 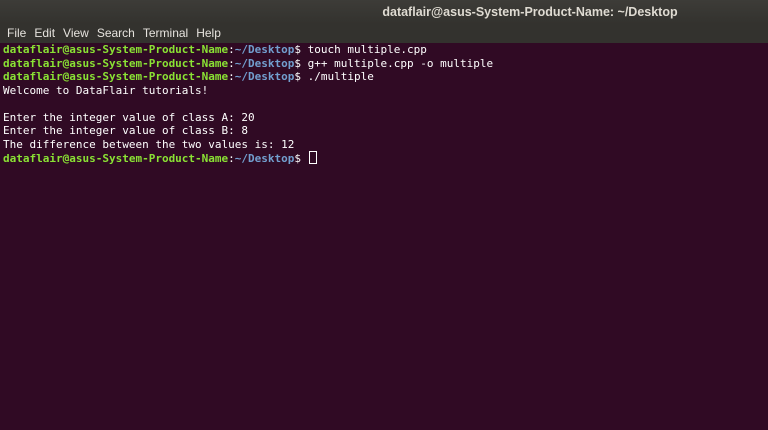 I want to click on command-text: g++ multiple.cpp -o multiple, so click(x=400, y=63).